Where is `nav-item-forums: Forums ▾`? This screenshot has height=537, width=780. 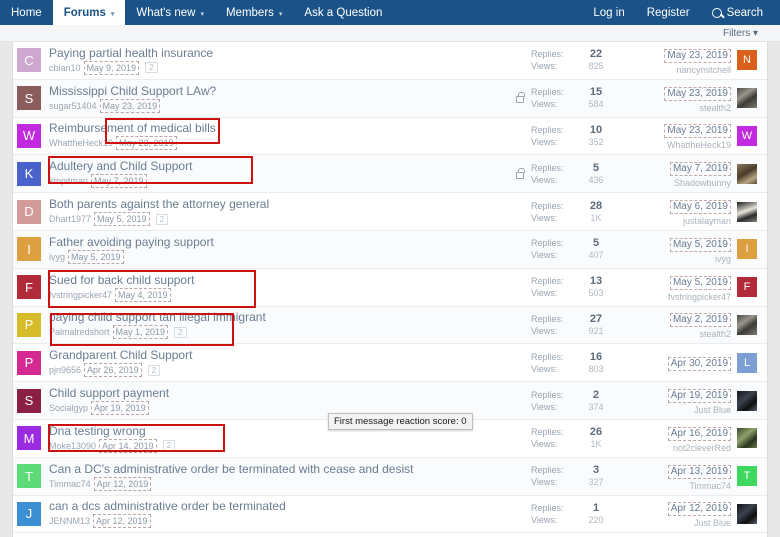 nav-item-forums: Forums ▾ is located at coordinates (89, 12).